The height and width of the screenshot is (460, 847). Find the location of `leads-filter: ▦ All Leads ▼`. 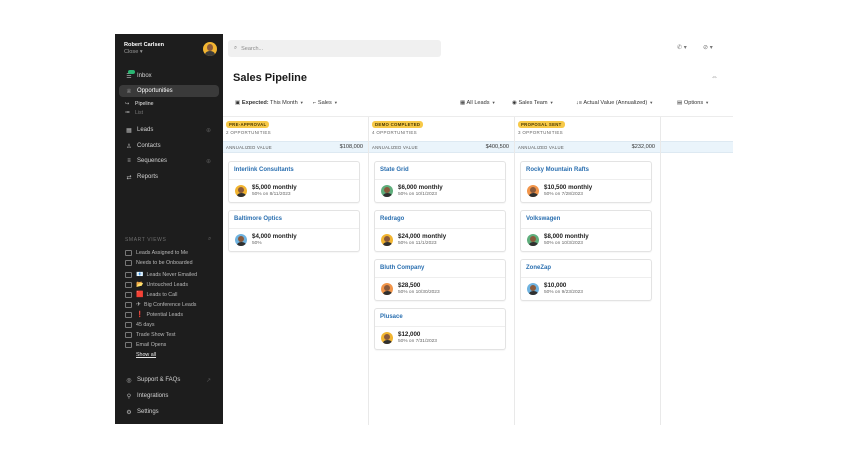

leads-filter: ▦ All Leads ▼ is located at coordinates (478, 103).